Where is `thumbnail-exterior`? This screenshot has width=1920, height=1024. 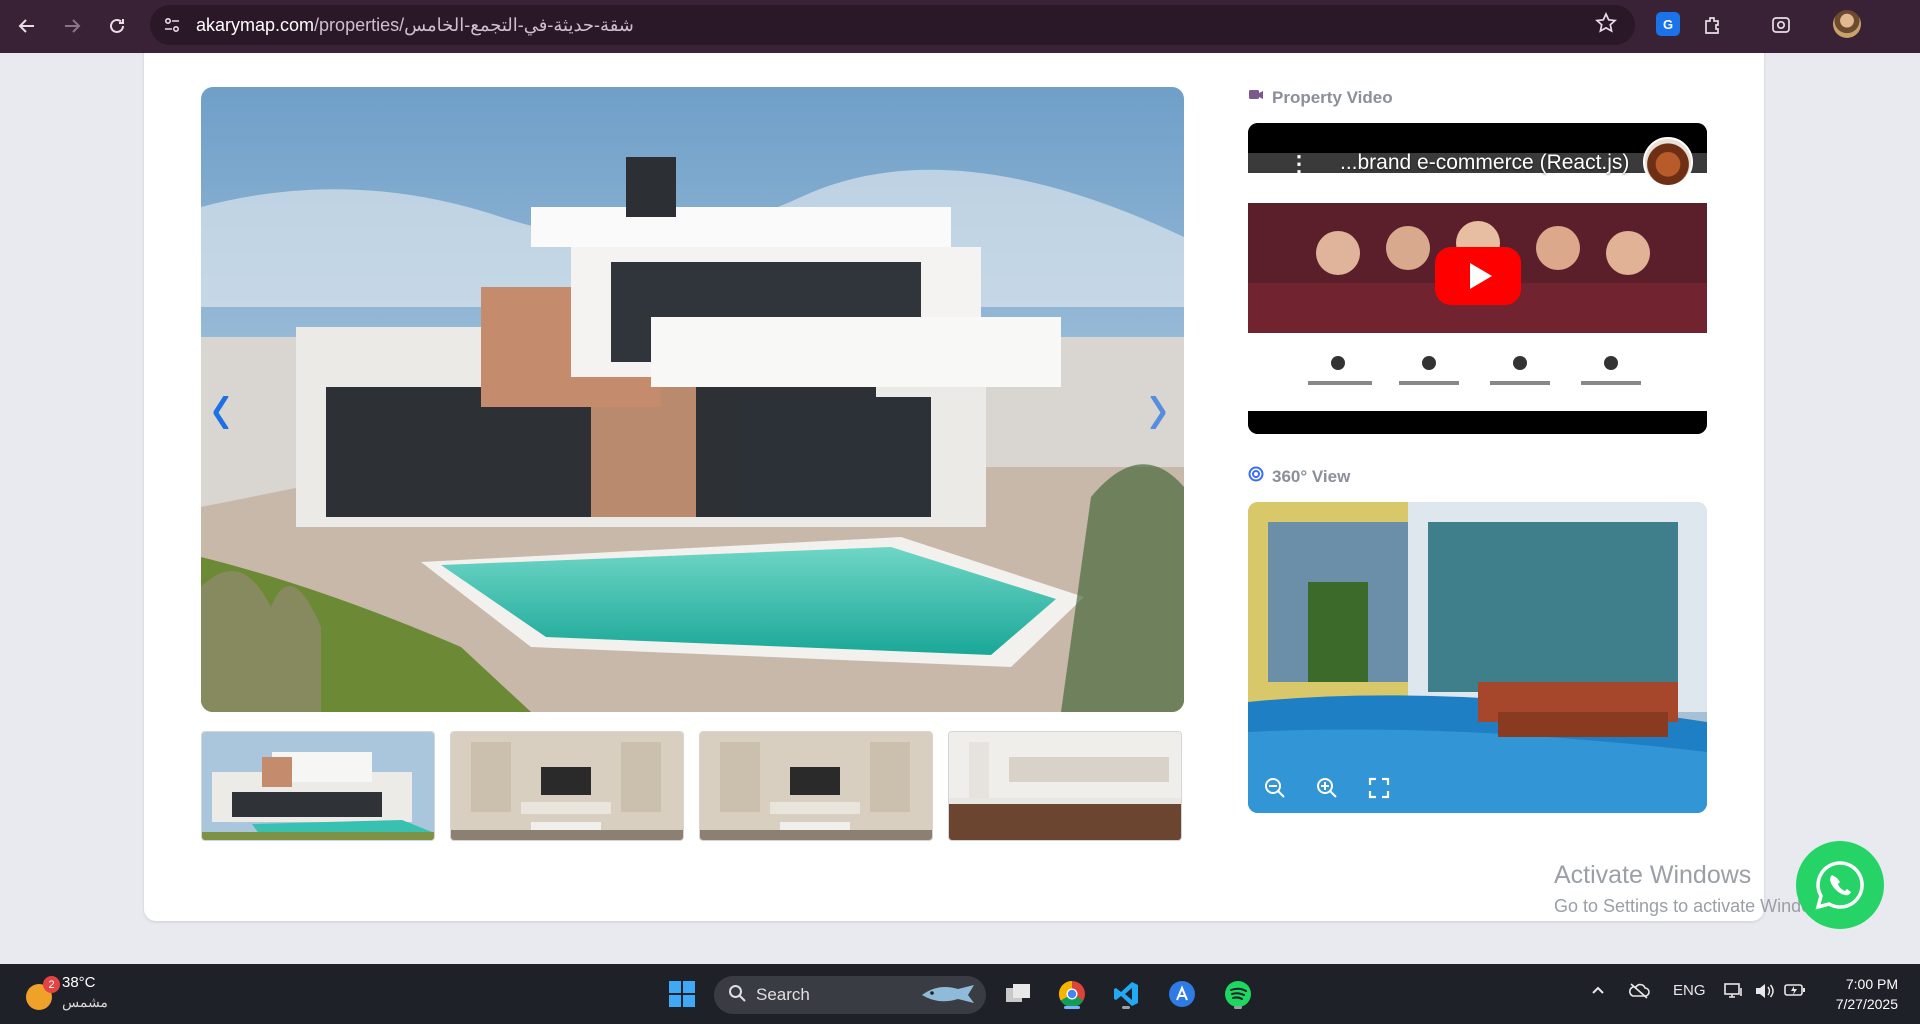
thumbnail-exterior is located at coordinates (318, 786).